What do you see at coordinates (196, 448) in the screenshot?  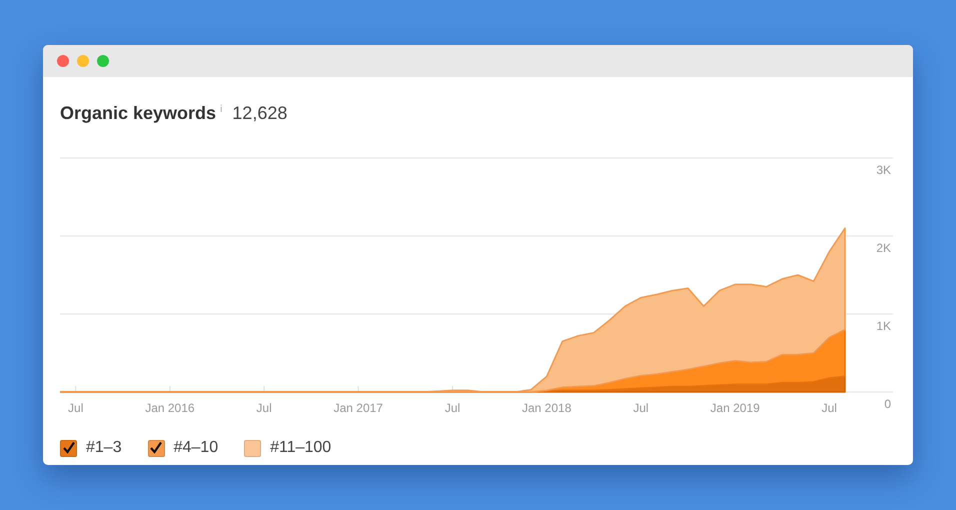 I see `legend-label: #4–10` at bounding box center [196, 448].